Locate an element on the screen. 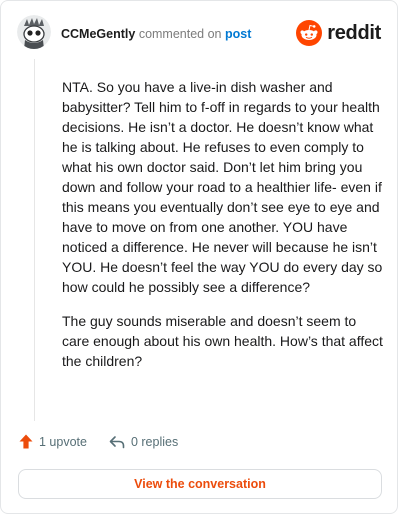  comment-header: CCMeGently commented on post is located at coordinates (156, 34).